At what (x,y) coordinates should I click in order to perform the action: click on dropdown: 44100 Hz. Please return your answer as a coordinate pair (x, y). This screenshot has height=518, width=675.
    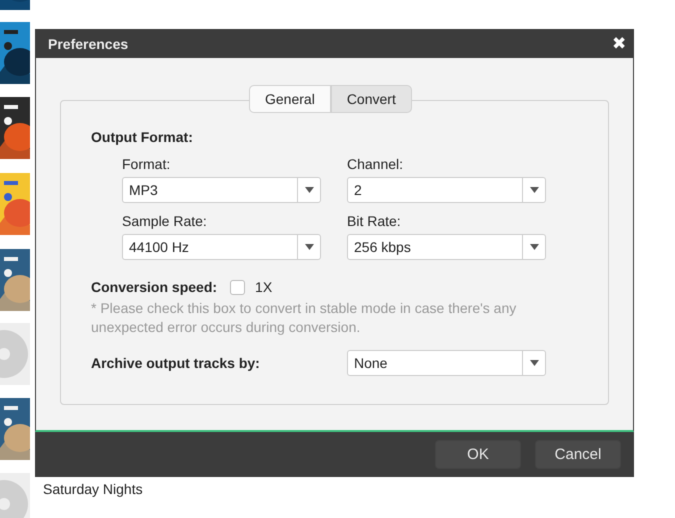
    Looking at the image, I should click on (221, 247).